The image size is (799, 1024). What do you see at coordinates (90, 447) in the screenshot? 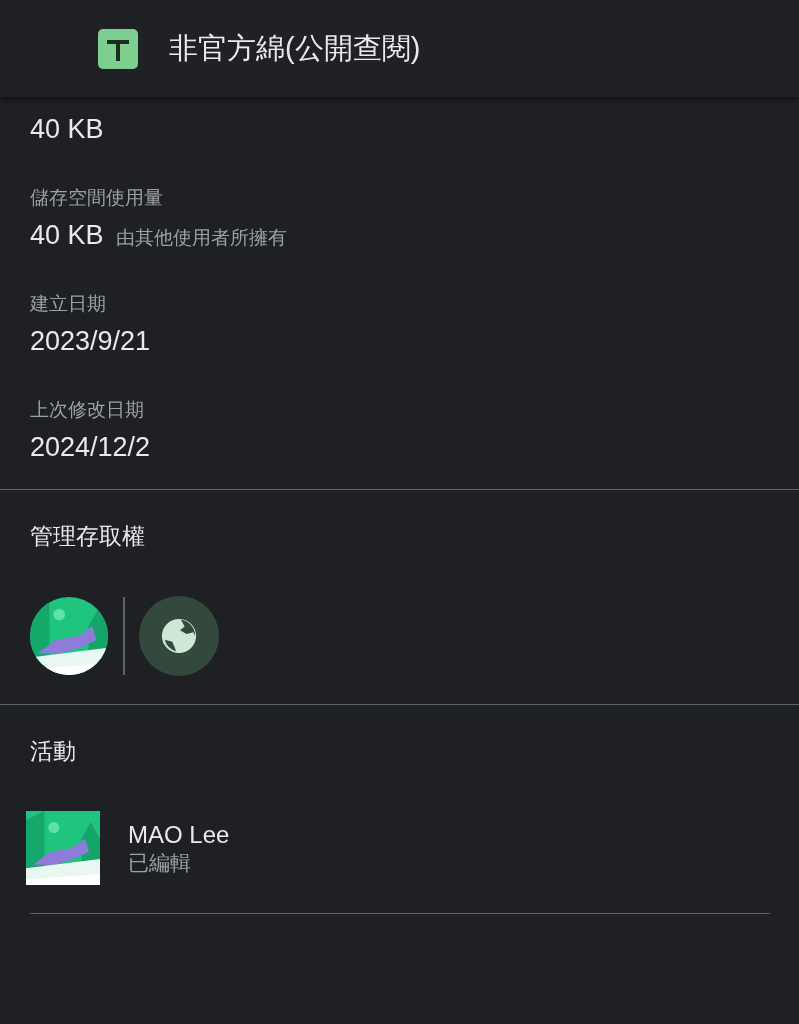
I see `detail-value: 2024/12/2` at bounding box center [90, 447].